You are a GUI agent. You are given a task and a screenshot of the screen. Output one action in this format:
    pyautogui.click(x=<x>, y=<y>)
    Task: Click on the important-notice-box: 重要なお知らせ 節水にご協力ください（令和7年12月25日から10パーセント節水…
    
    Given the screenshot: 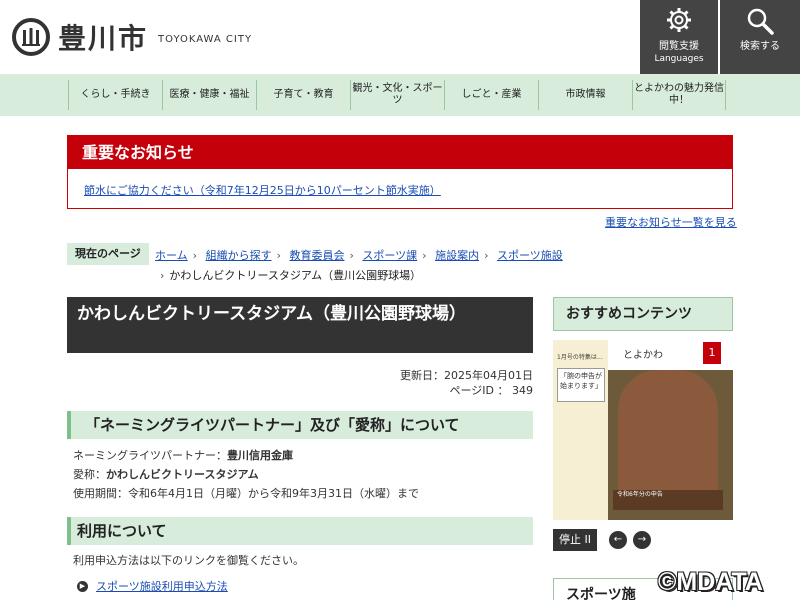 What is the action you would take?
    pyautogui.click(x=400, y=172)
    